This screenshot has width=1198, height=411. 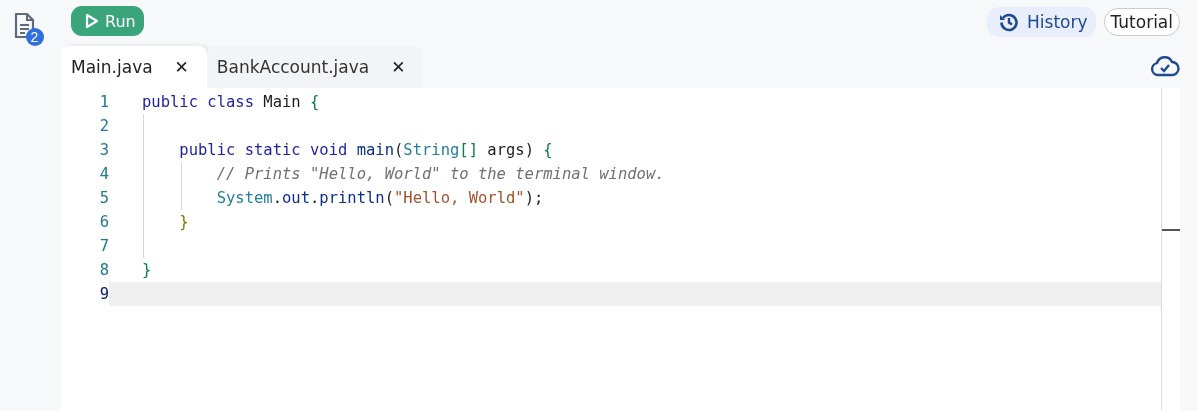 I want to click on cloud-check-icon, so click(x=1165, y=66).